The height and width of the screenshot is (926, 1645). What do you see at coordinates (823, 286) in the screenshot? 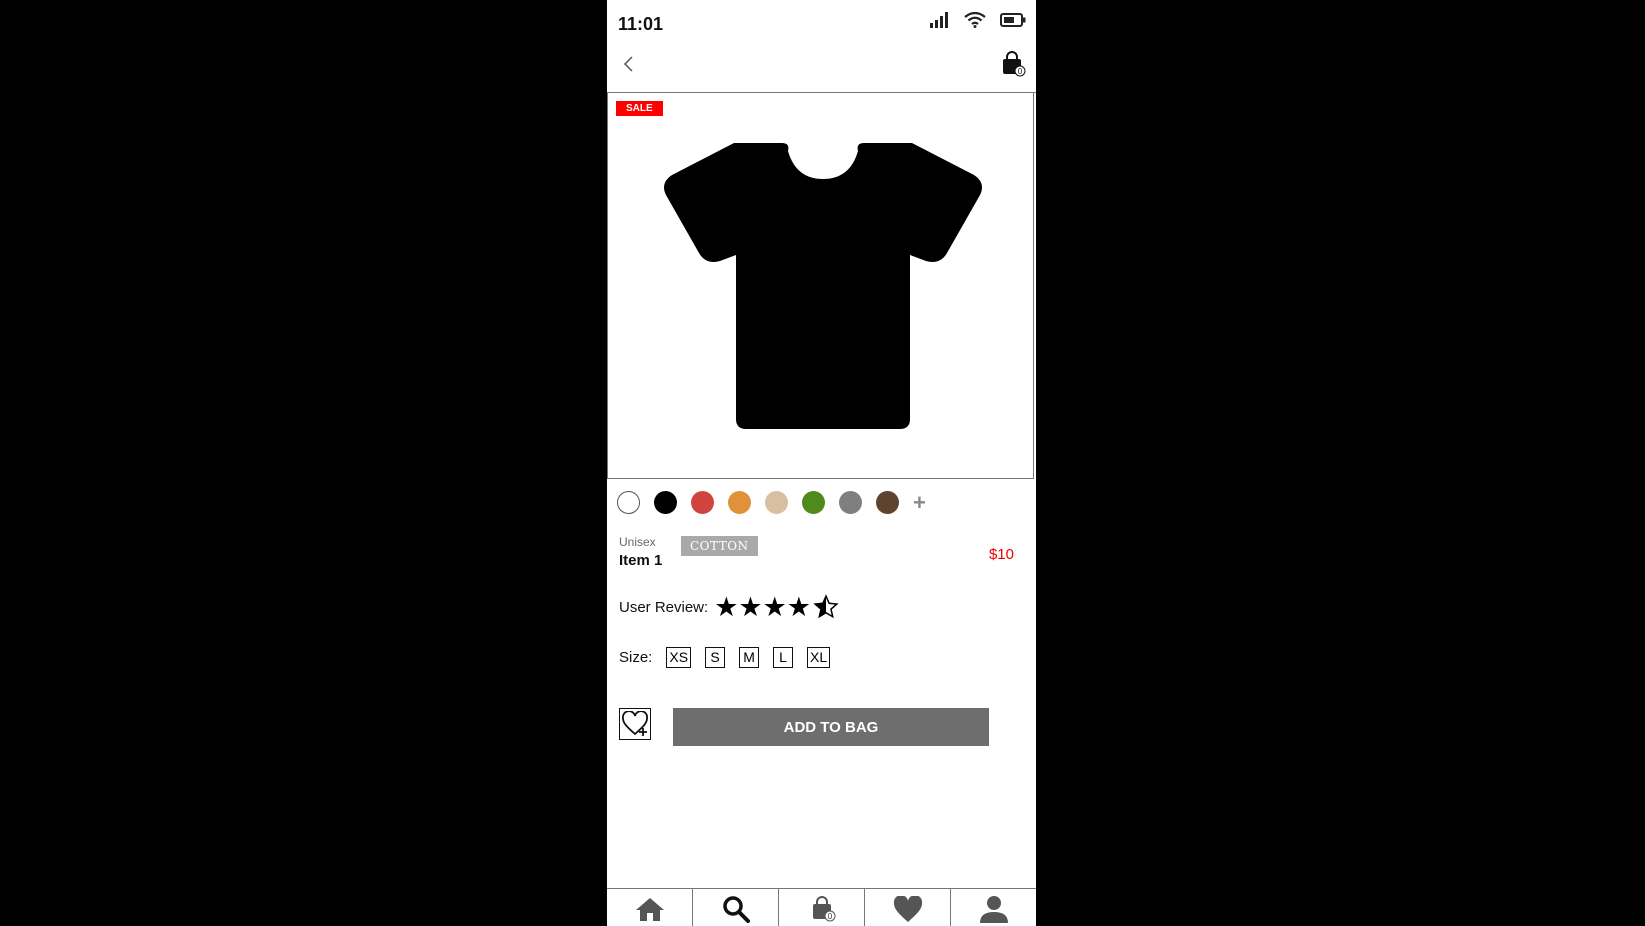
I see `tshirt-image` at bounding box center [823, 286].